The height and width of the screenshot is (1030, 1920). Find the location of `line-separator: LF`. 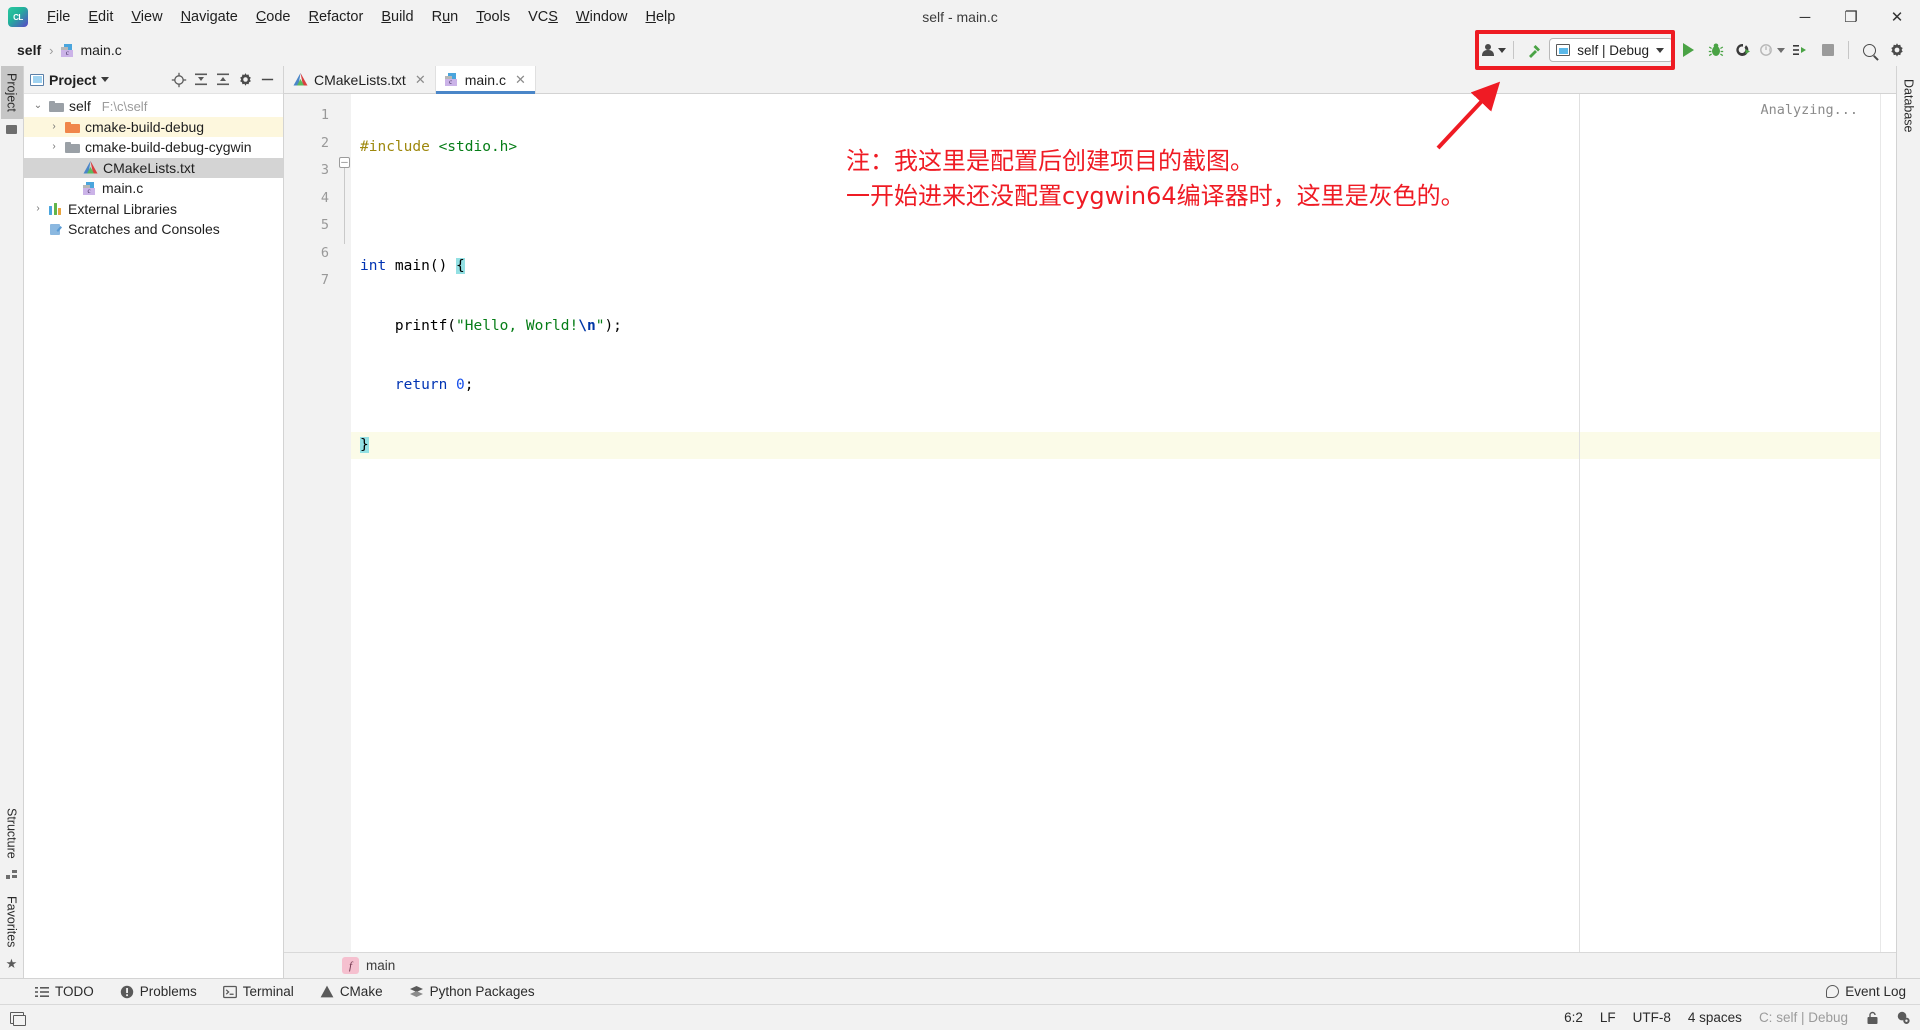

line-separator: LF is located at coordinates (1608, 1017).